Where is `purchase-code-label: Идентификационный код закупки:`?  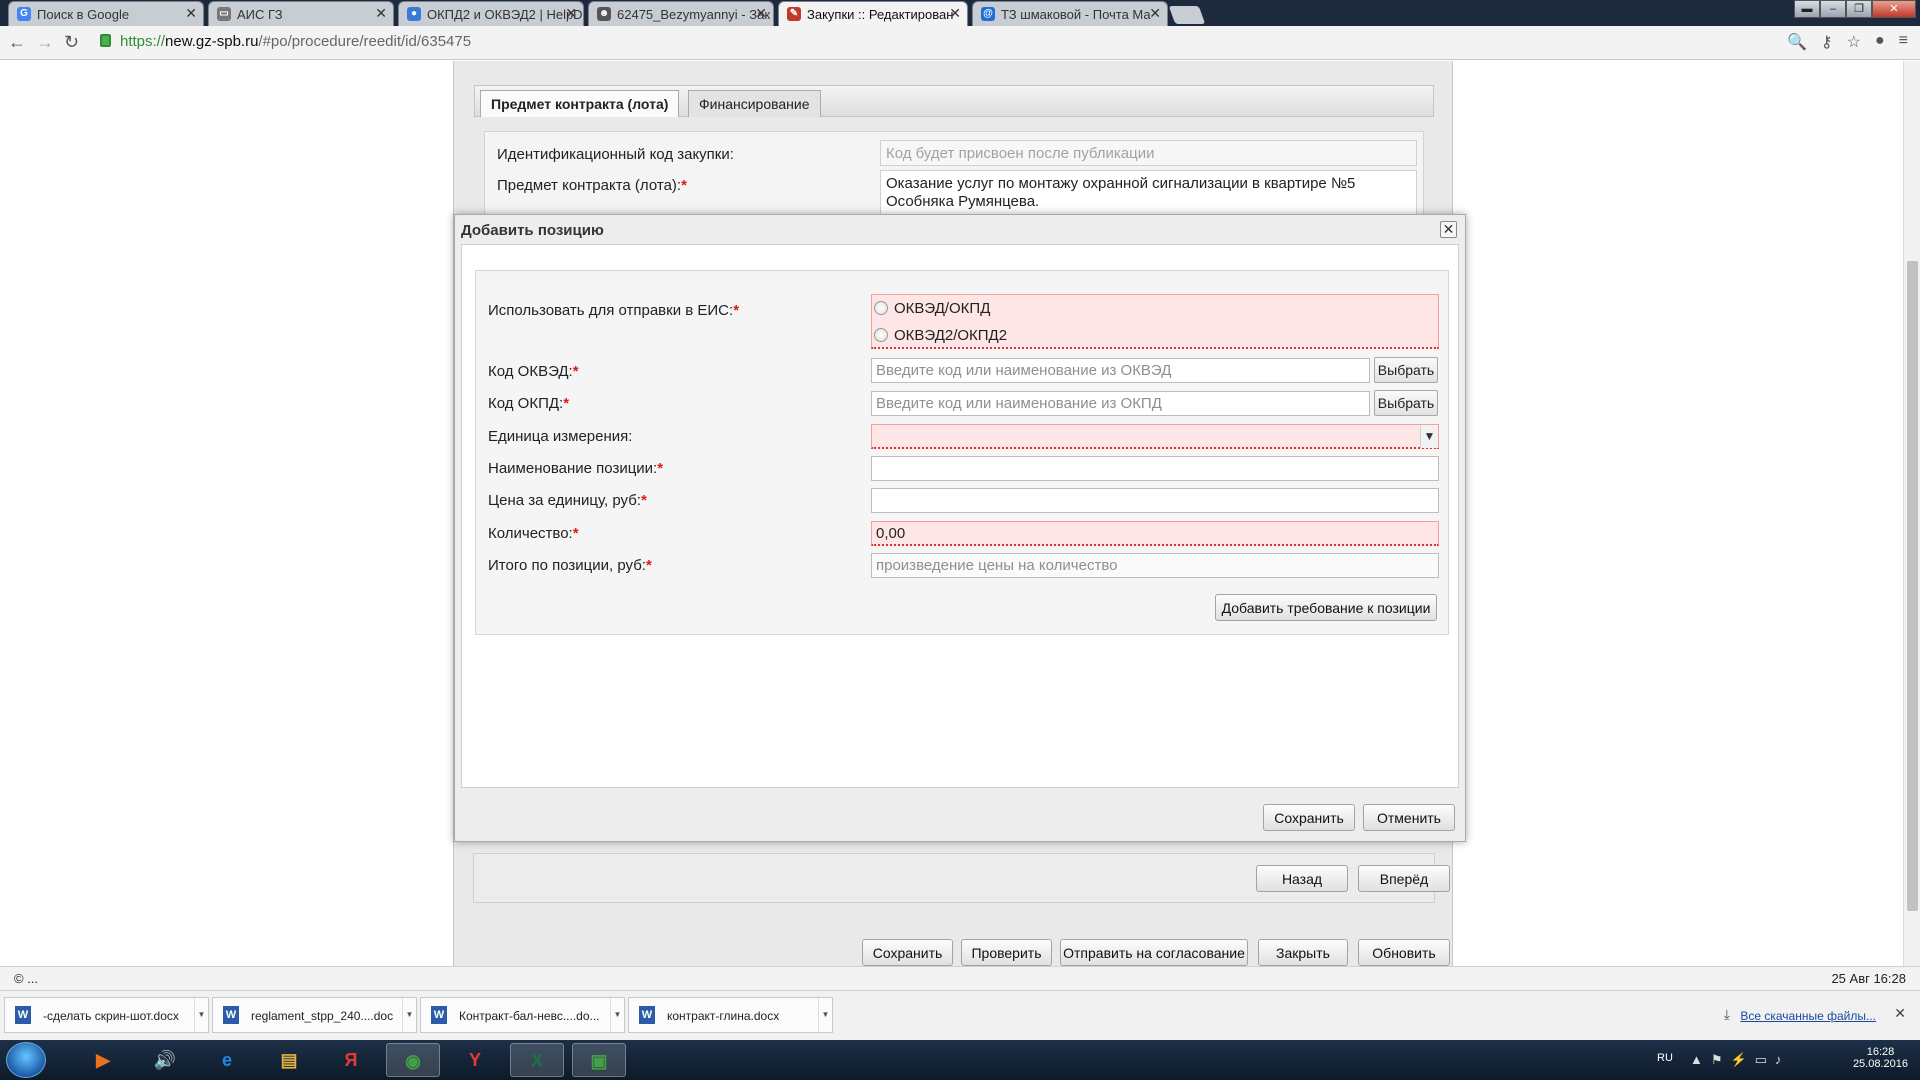 purchase-code-label: Идентификационный код закупки: is located at coordinates (615, 154).